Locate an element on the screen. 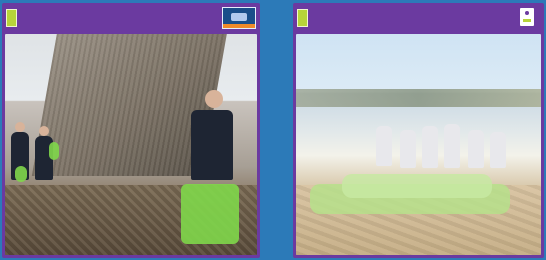  badge-mark is located at coordinates (239, 17).